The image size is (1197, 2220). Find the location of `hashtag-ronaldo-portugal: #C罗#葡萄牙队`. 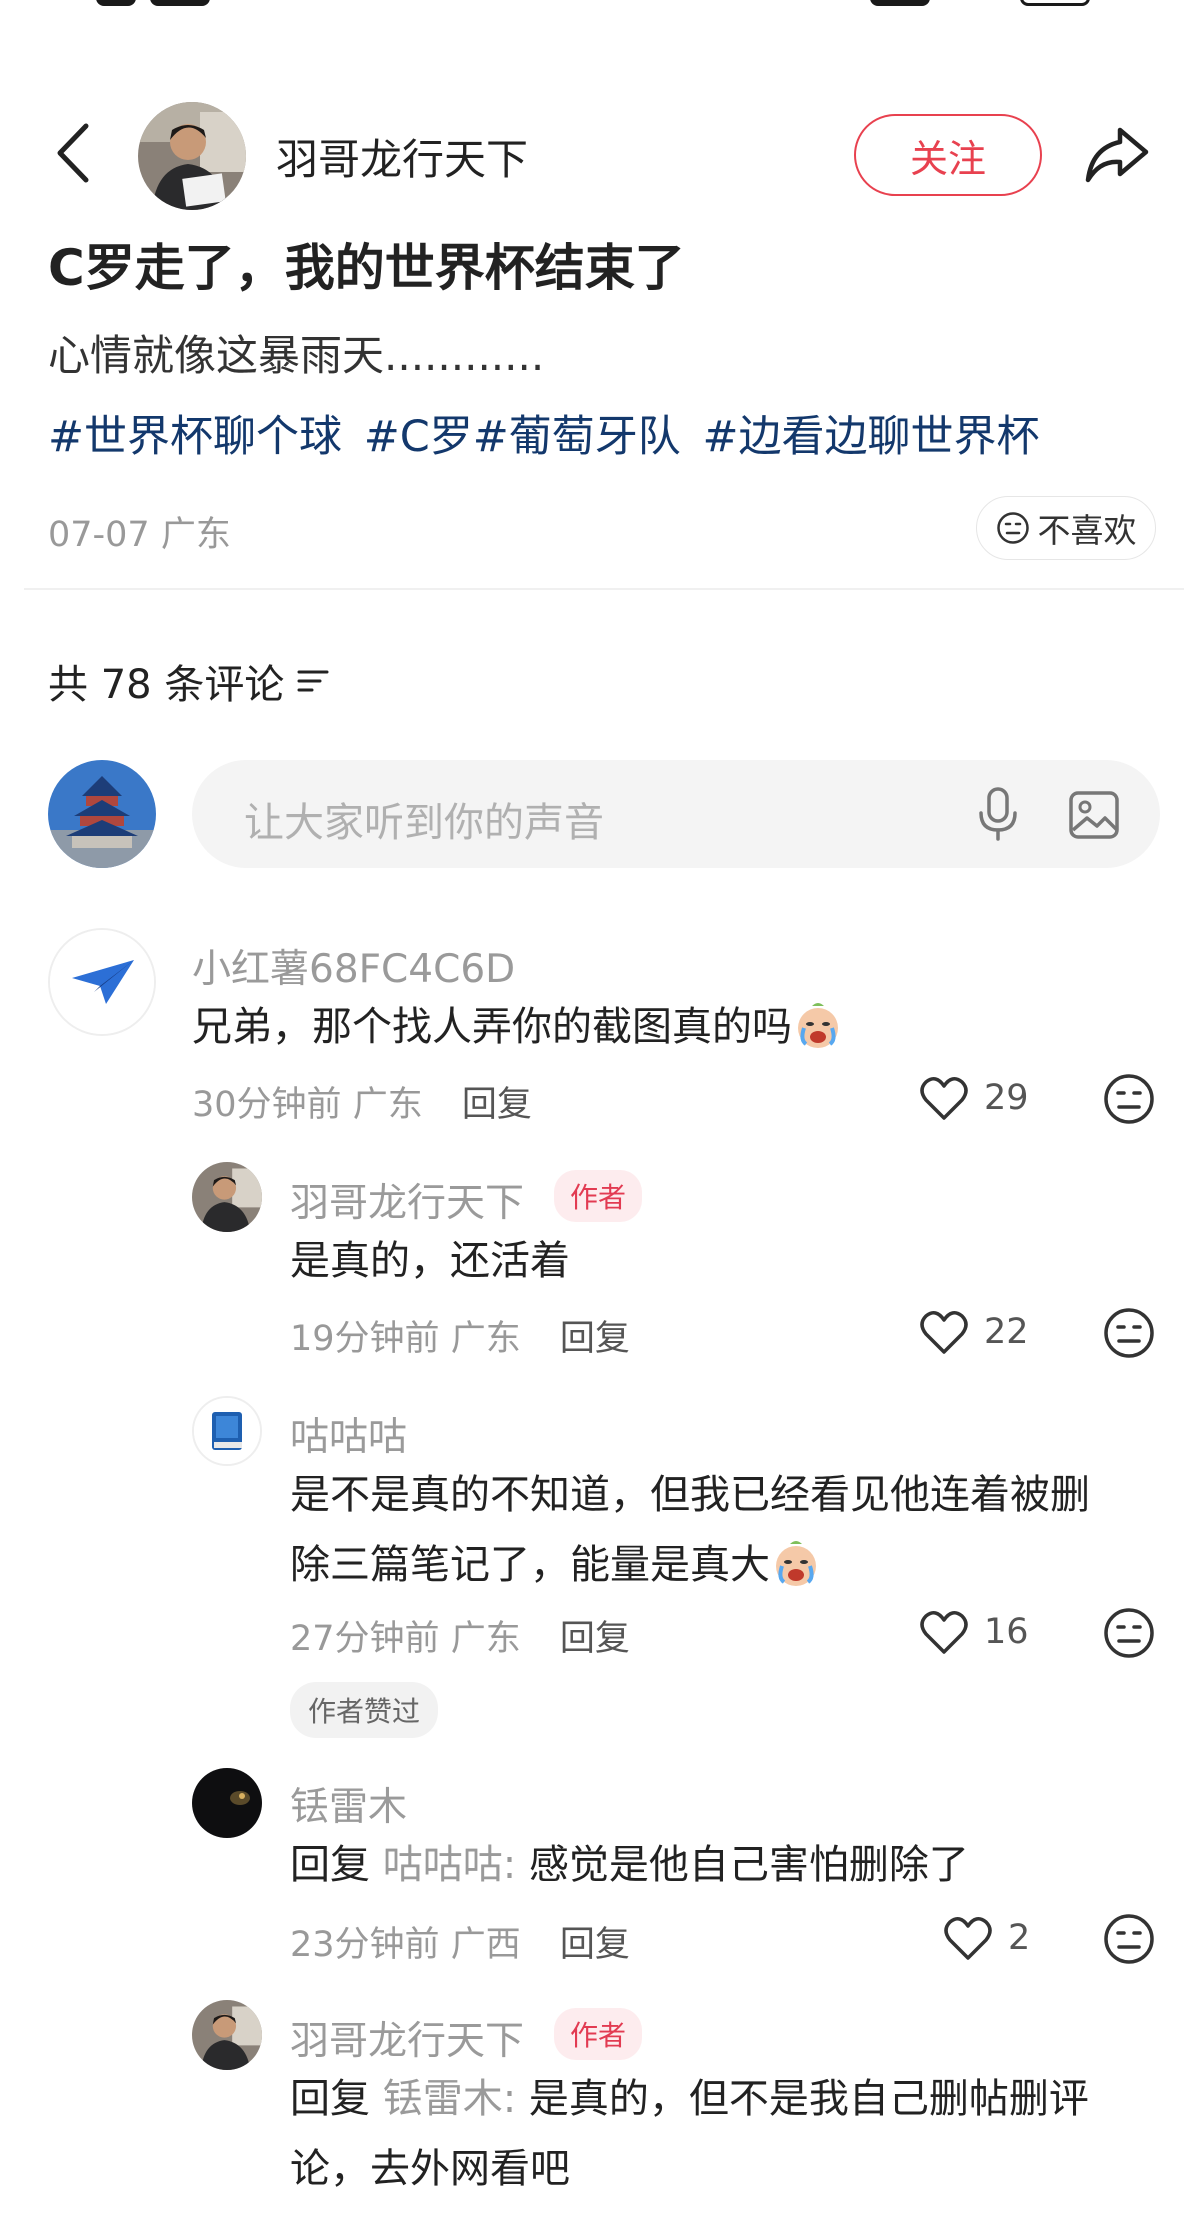

hashtag-ronaldo-portugal: #C罗#葡萄牙队 is located at coordinates (522, 437).